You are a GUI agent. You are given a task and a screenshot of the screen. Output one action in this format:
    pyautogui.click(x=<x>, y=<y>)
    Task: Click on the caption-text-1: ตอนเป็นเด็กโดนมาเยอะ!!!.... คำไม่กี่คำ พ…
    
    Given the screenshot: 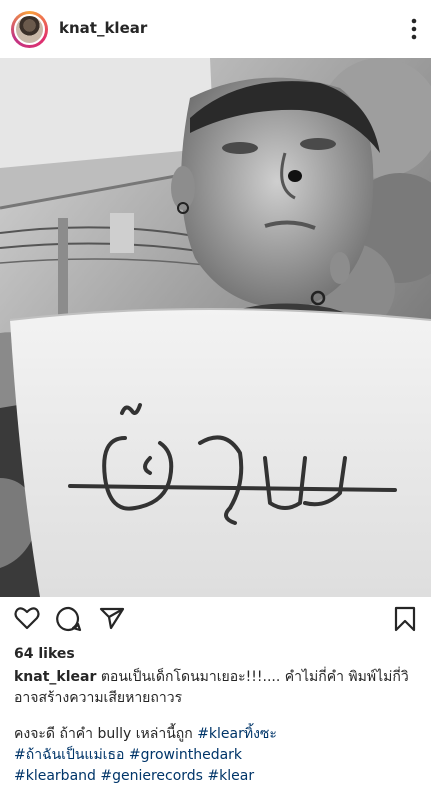 What is the action you would take?
    pyautogui.click(x=254, y=677)
    